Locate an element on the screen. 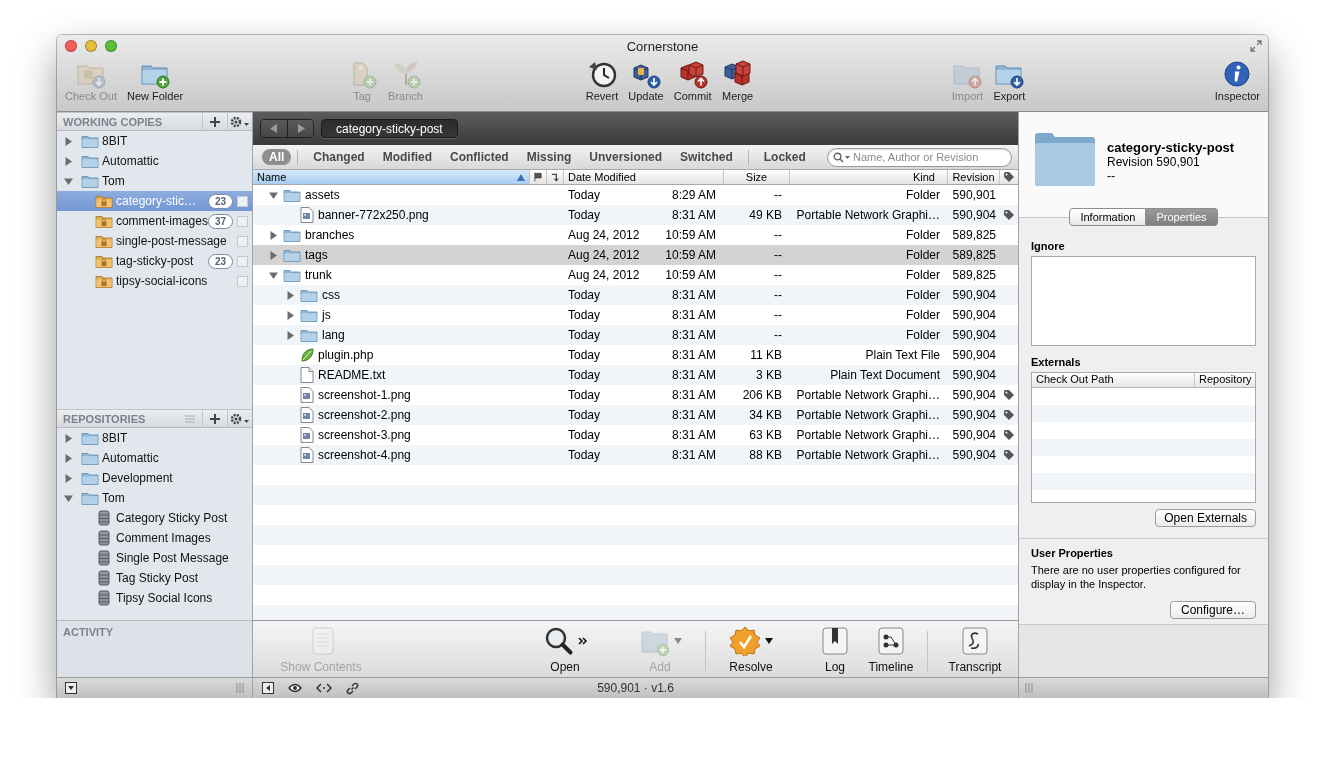 The height and width of the screenshot is (778, 1325). action-button: Log is located at coordinates (835, 649).